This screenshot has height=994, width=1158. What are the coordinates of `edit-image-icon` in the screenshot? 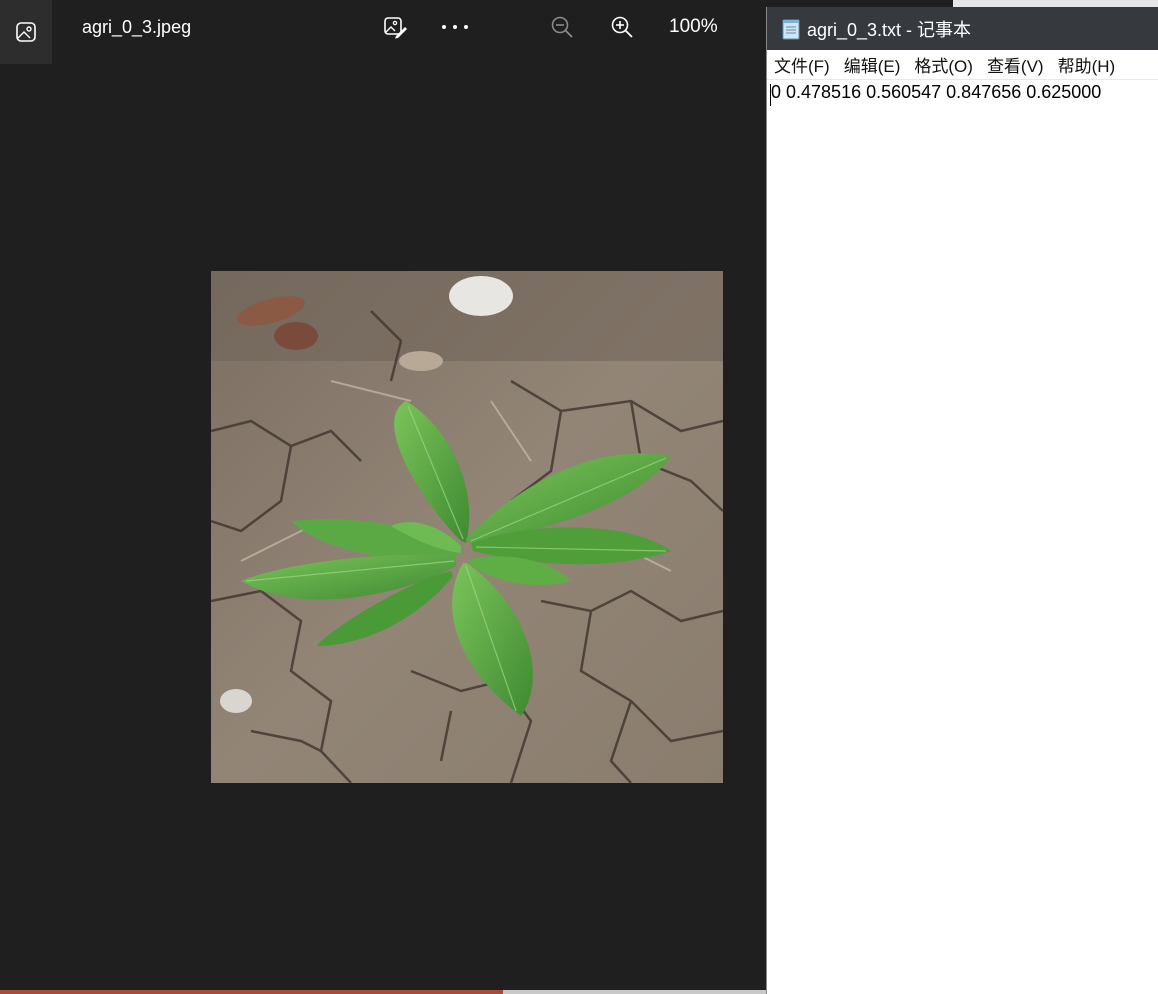 It's located at (395, 28).